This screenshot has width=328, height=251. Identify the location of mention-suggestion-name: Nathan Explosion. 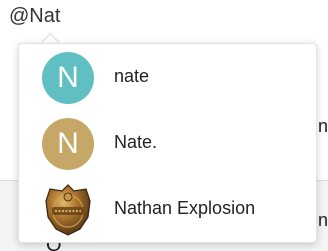
(185, 208).